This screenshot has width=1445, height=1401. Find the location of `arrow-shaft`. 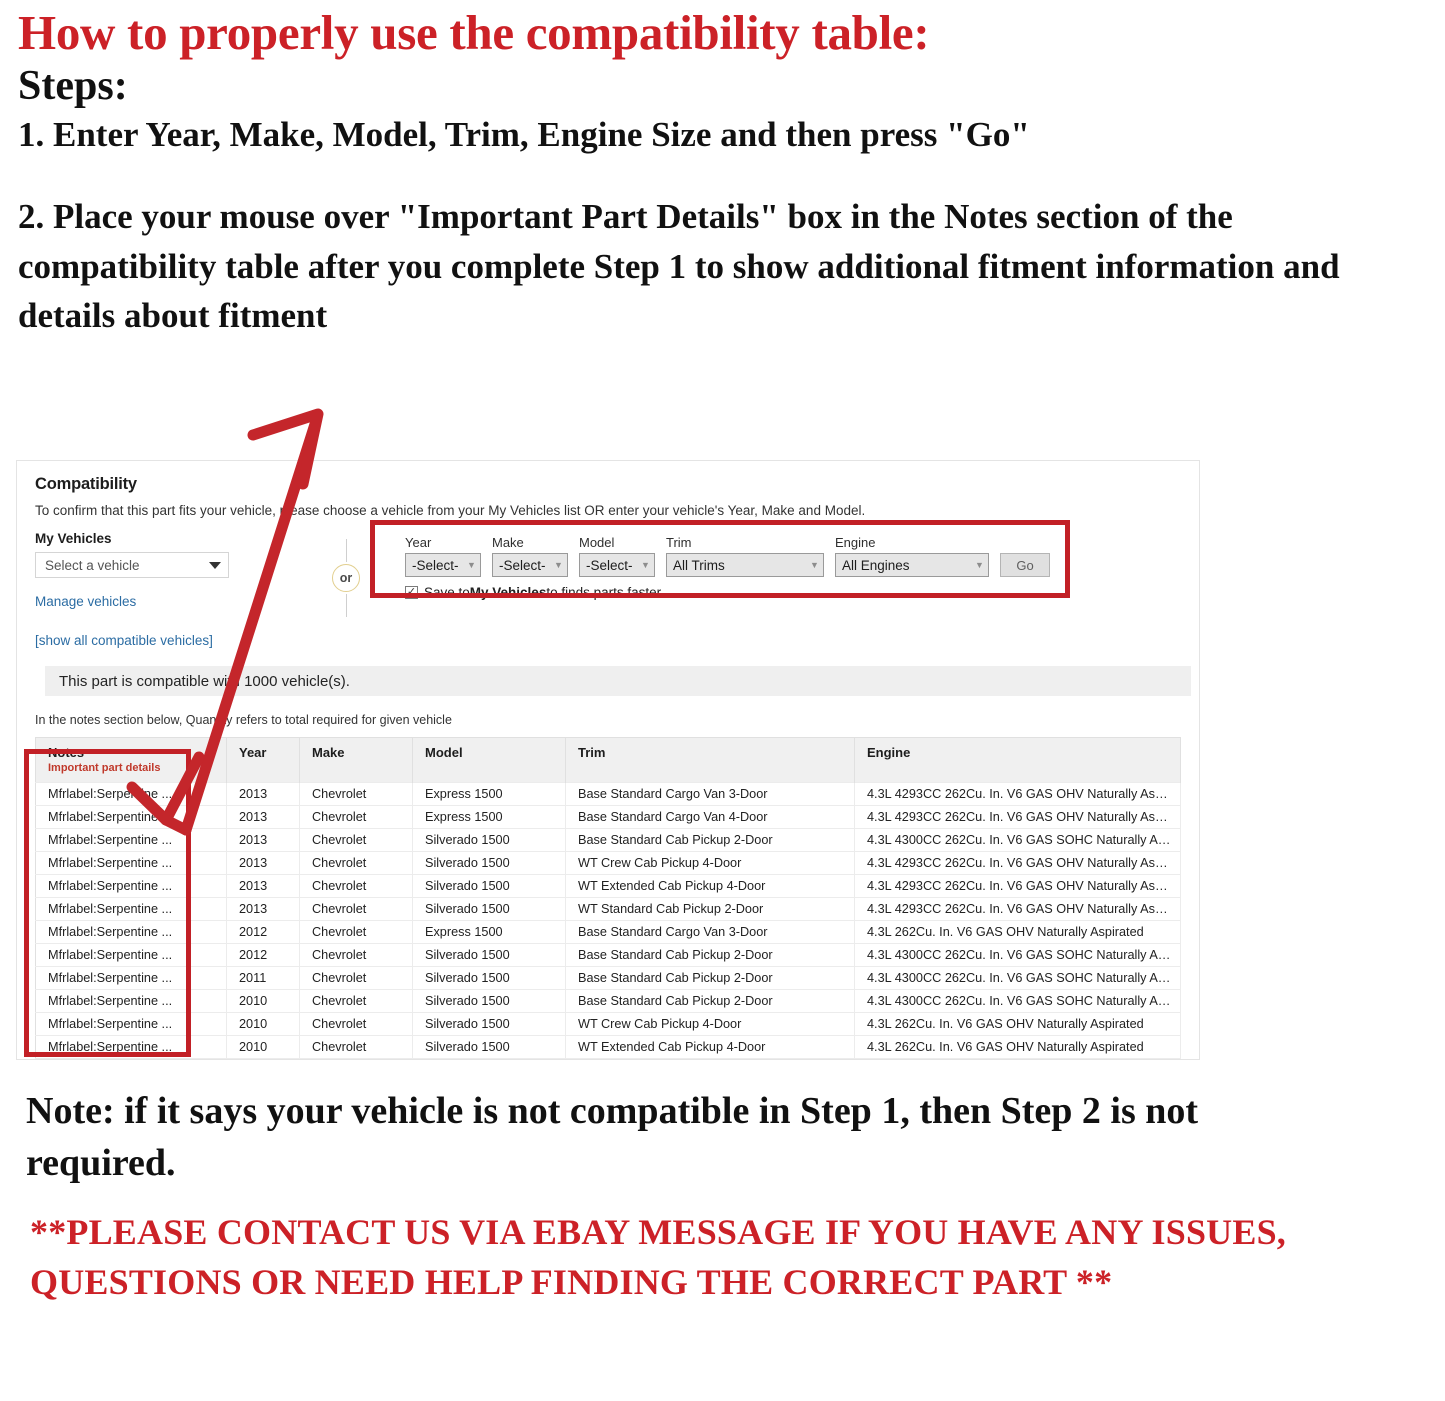

arrow-shaft is located at coordinates (251, 625).